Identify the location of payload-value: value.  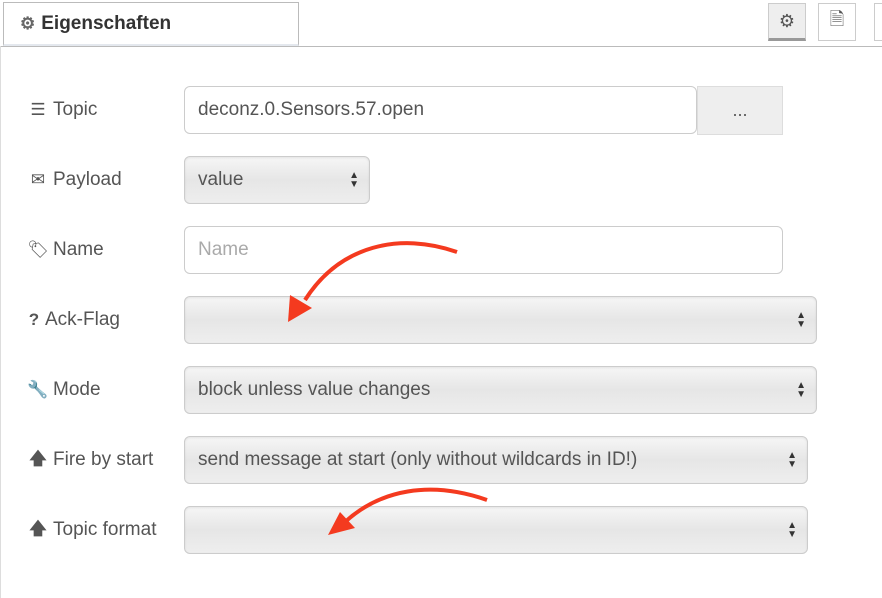
(221, 179).